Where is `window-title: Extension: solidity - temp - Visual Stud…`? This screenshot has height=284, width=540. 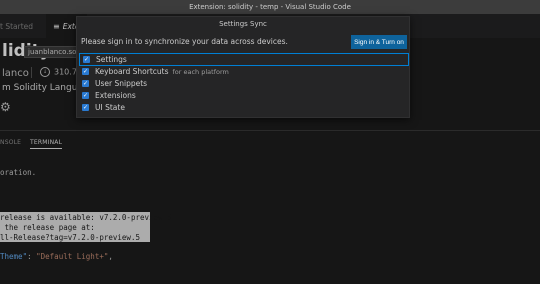 window-title: Extension: solidity - temp - Visual Stud… is located at coordinates (270, 7).